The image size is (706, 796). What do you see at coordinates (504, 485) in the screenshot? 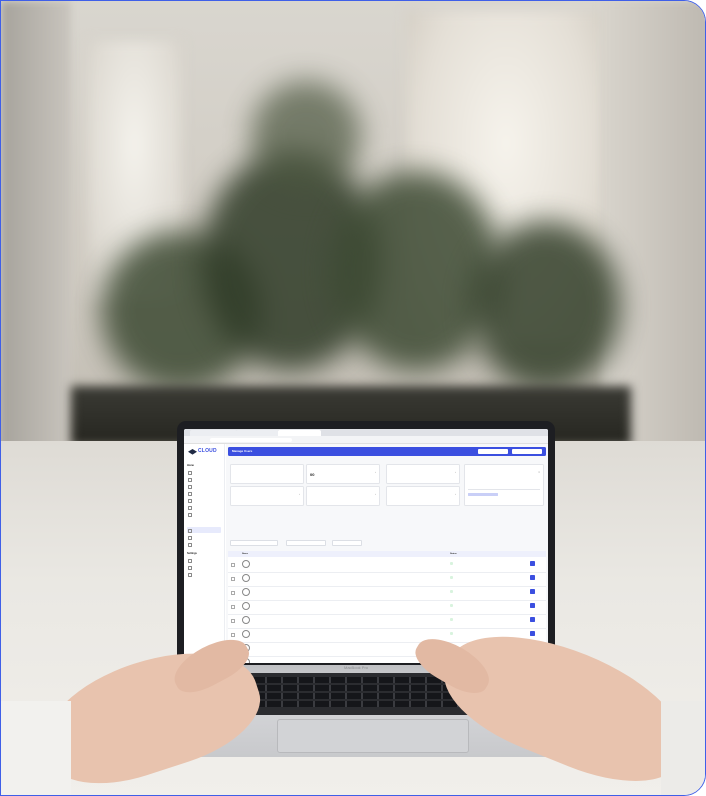
I see `stat-card: ×` at bounding box center [504, 485].